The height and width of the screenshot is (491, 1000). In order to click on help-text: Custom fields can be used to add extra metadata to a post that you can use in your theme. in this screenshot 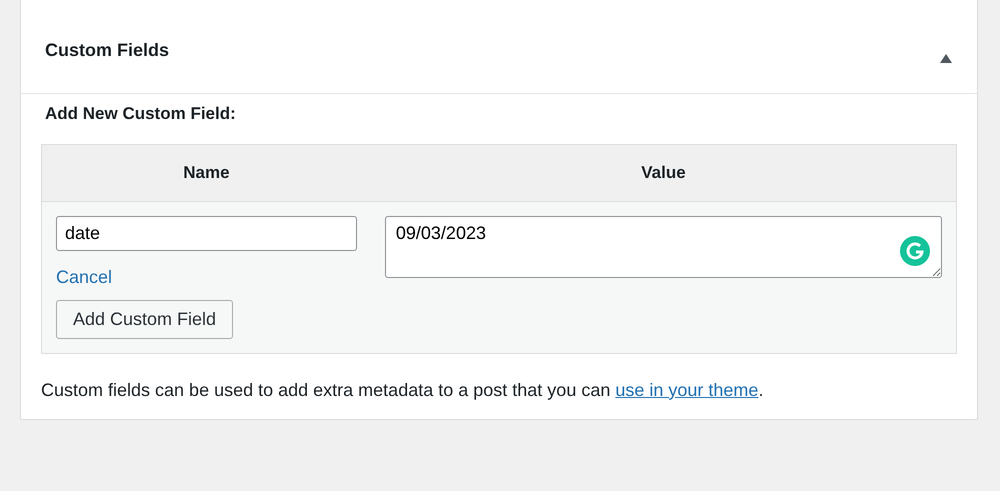, I will do `click(402, 390)`.